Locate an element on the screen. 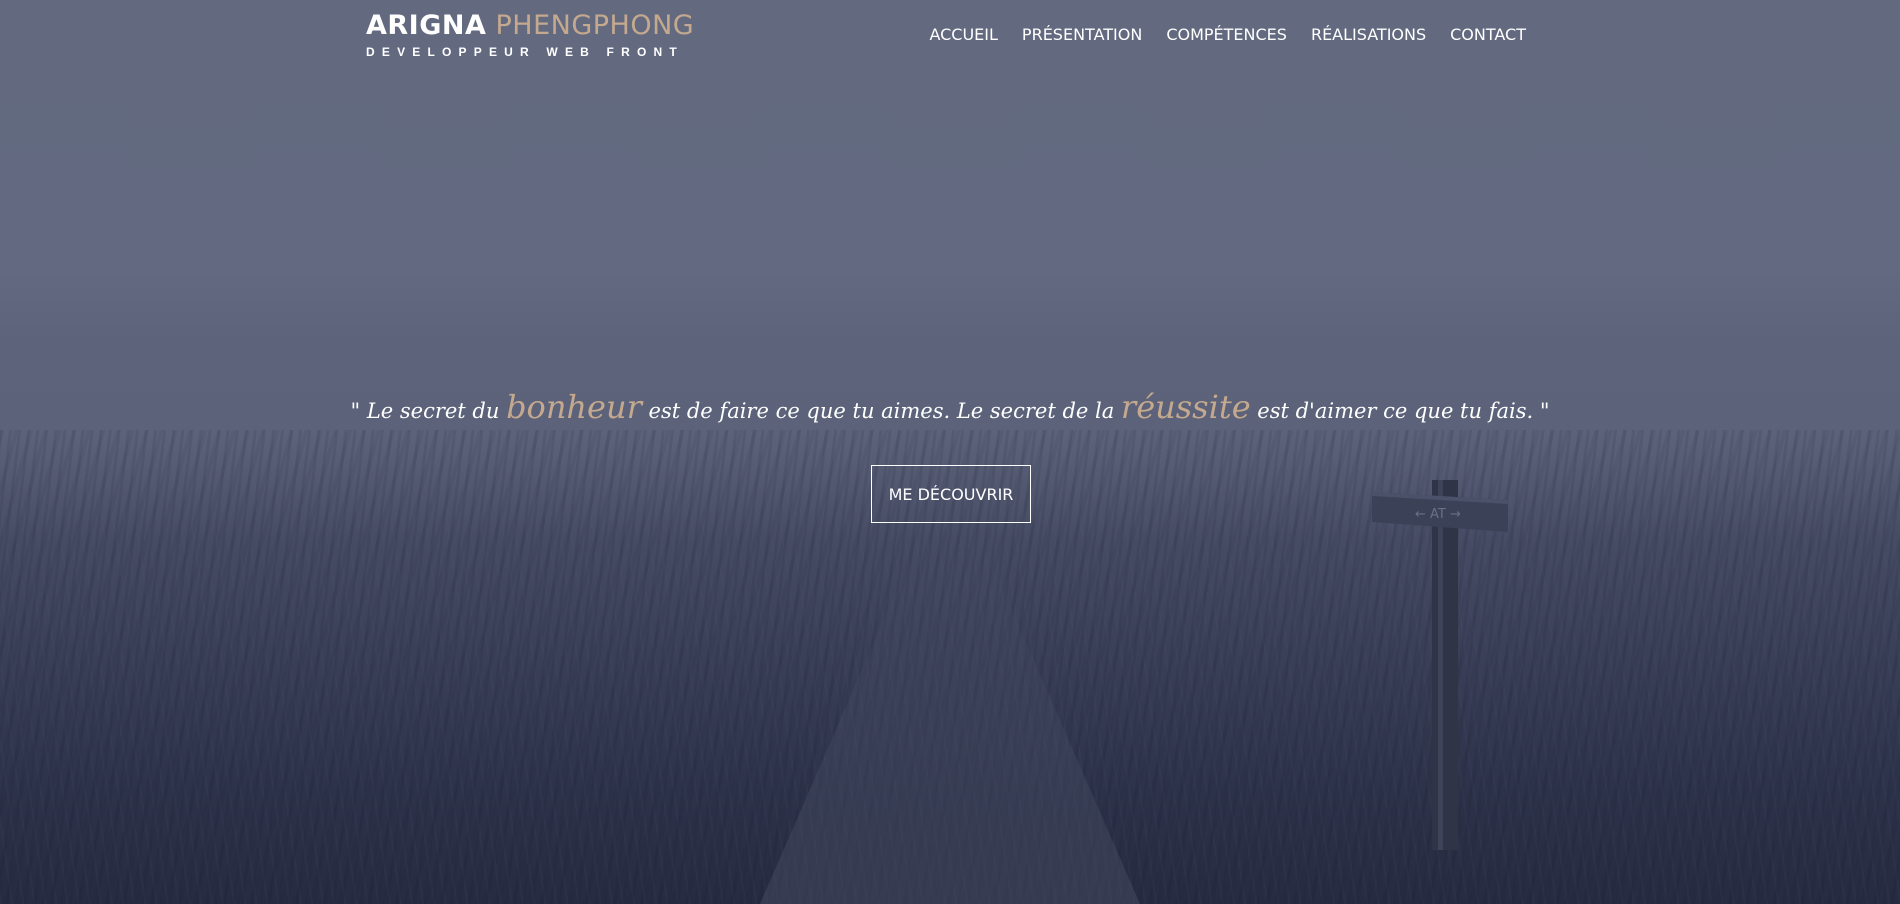 The image size is (1900, 904). discover-button: ME DÉCOUVRIR is located at coordinates (951, 494).